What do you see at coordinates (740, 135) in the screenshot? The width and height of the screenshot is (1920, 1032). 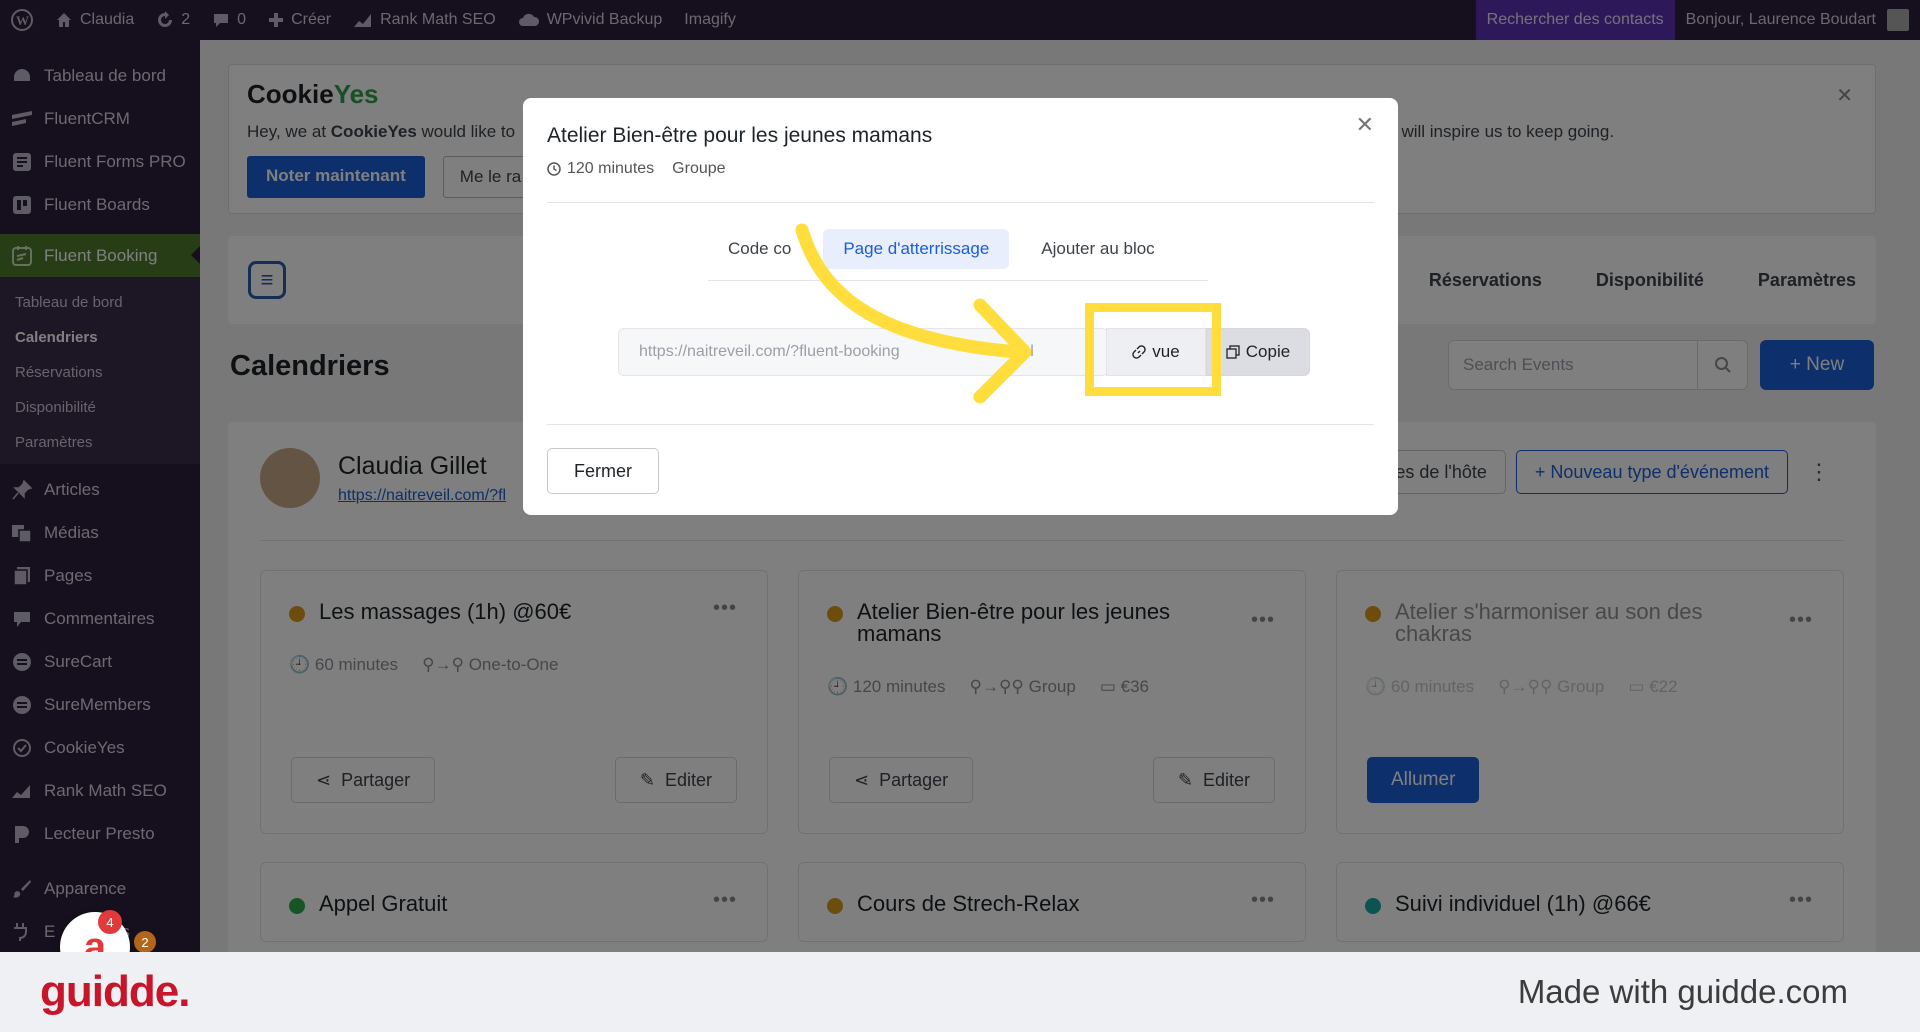 I see `modal-title: Atelier Bien-être pour les jeunes mamans` at bounding box center [740, 135].